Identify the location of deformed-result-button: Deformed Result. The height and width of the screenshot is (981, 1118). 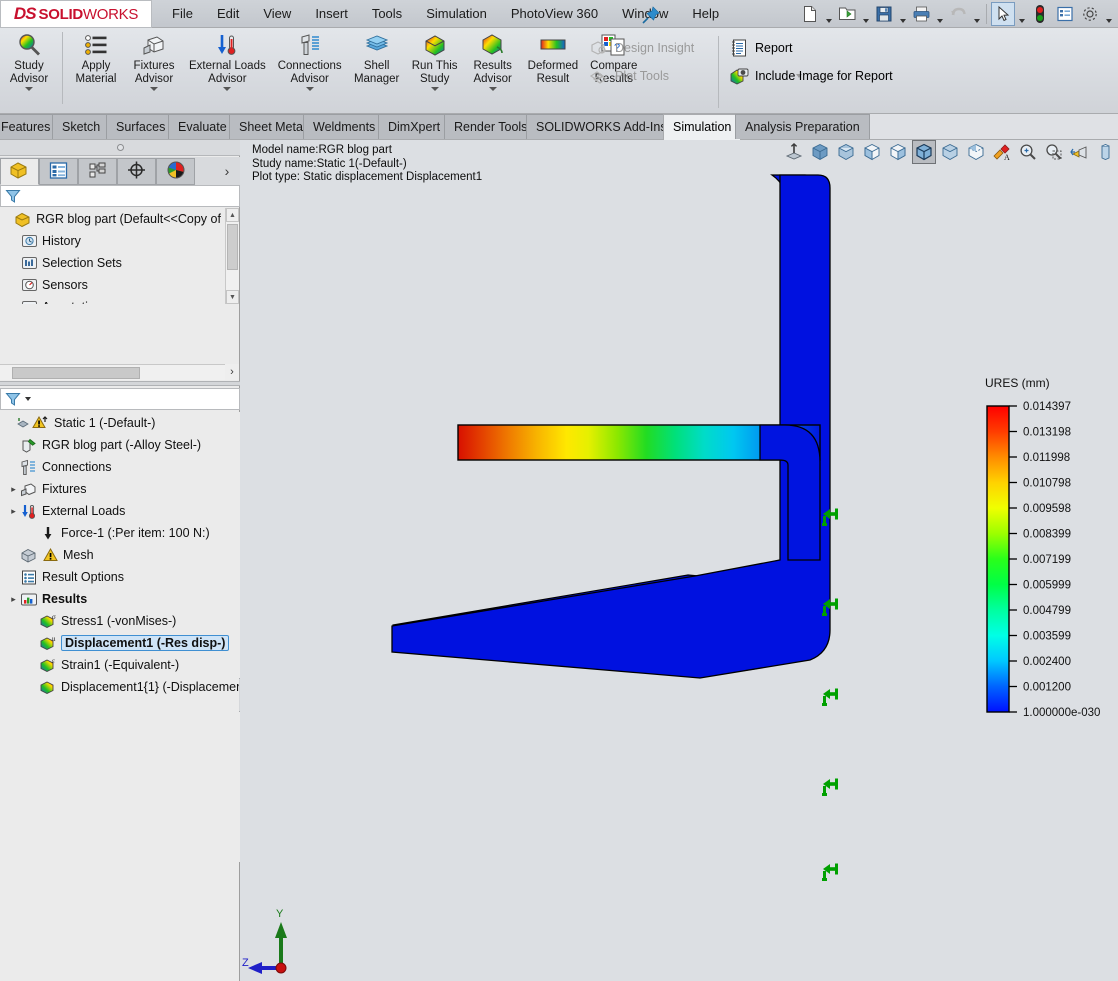
(553, 56).